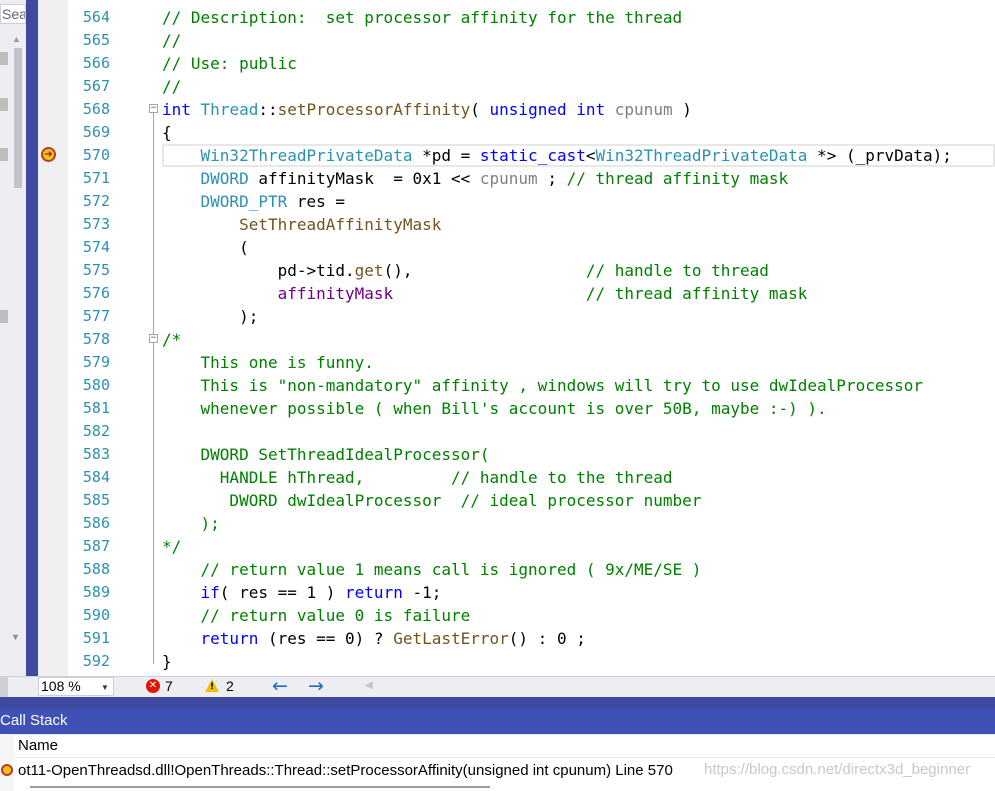 The image size is (995, 791). I want to click on line-number: 591, so click(96, 638).